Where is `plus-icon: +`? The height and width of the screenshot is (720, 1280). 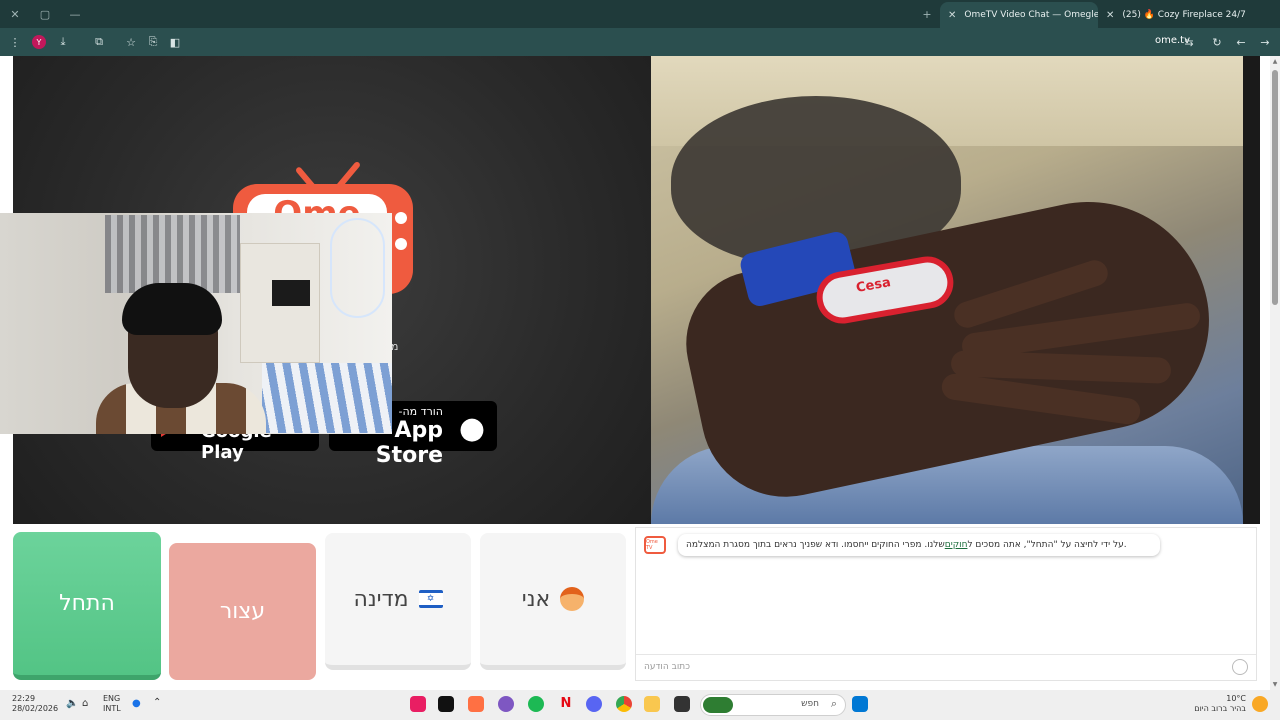 plus-icon: + is located at coordinates (927, 14).